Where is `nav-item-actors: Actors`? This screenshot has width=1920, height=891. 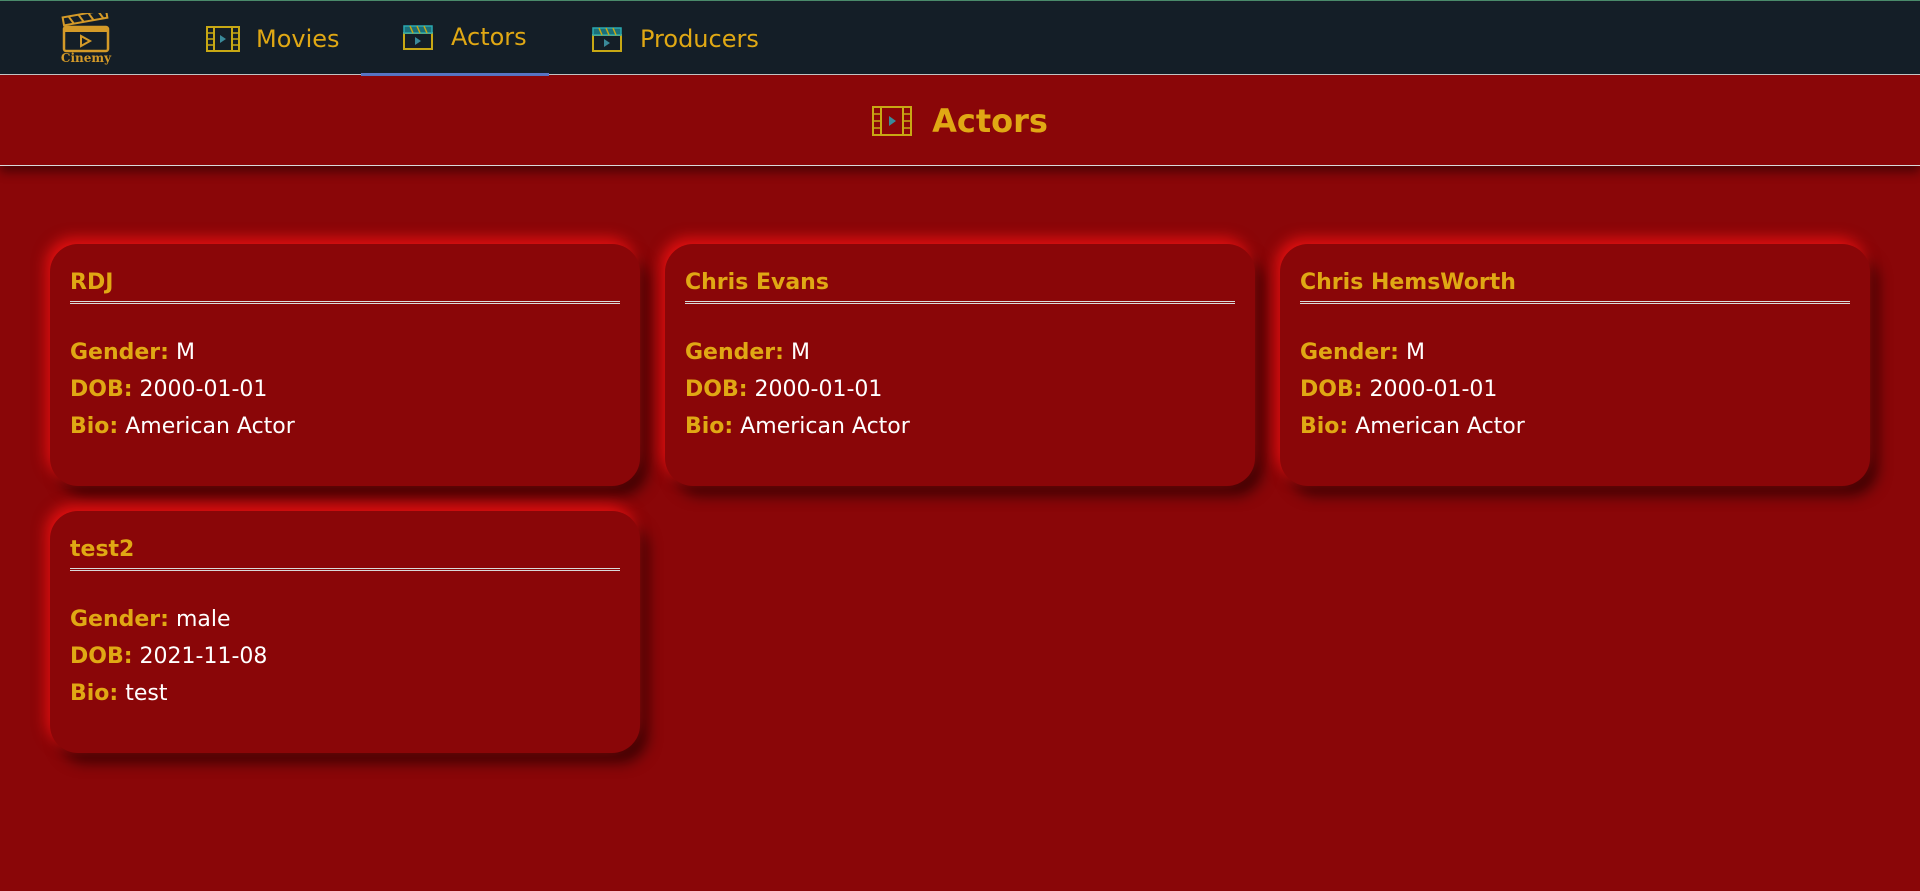 nav-item-actors: Actors is located at coordinates (455, 38).